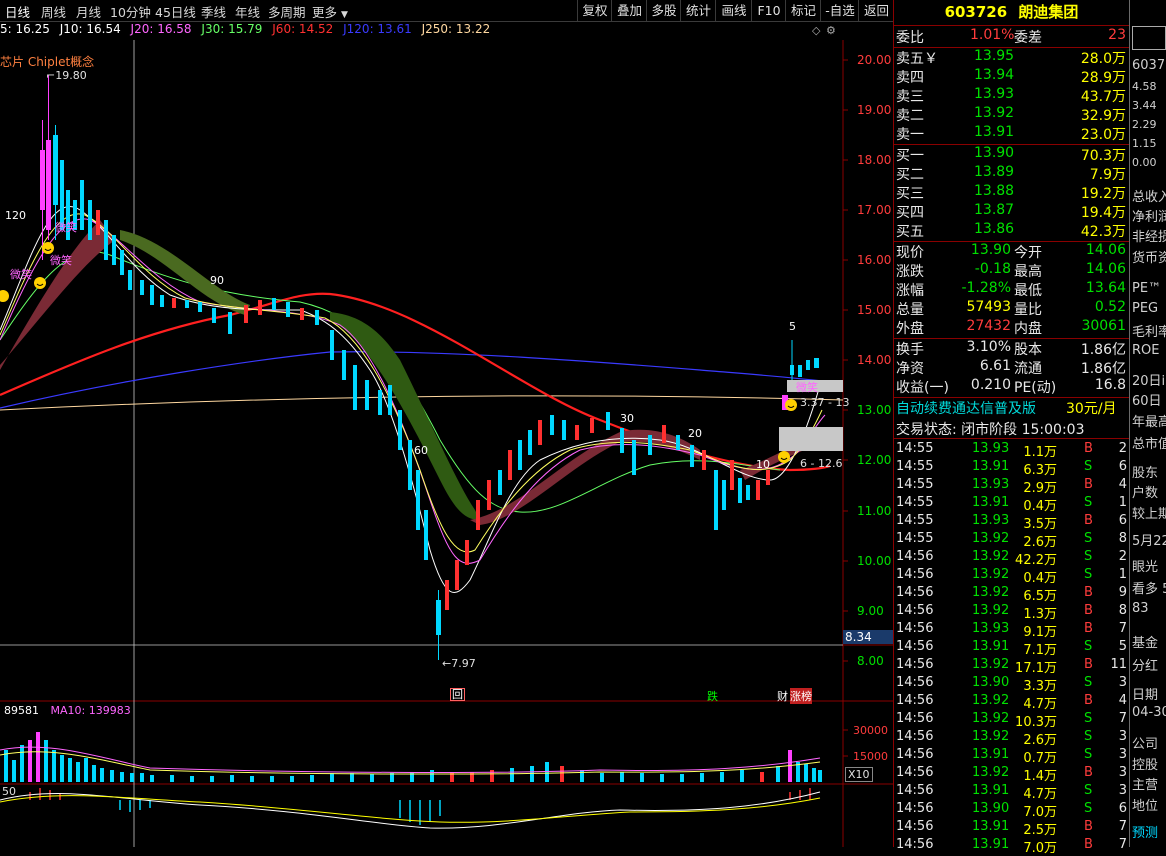  Describe the element at coordinates (1149, 217) in the screenshot. I see `f10-item: 净利润` at that location.